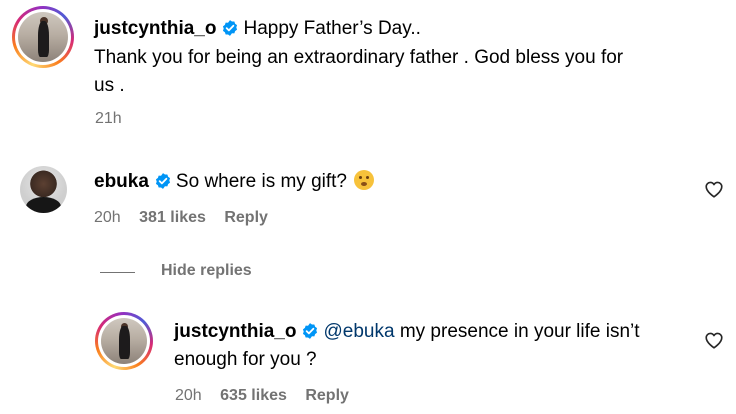  I want to click on comment-timestamp: 21h, so click(108, 119).